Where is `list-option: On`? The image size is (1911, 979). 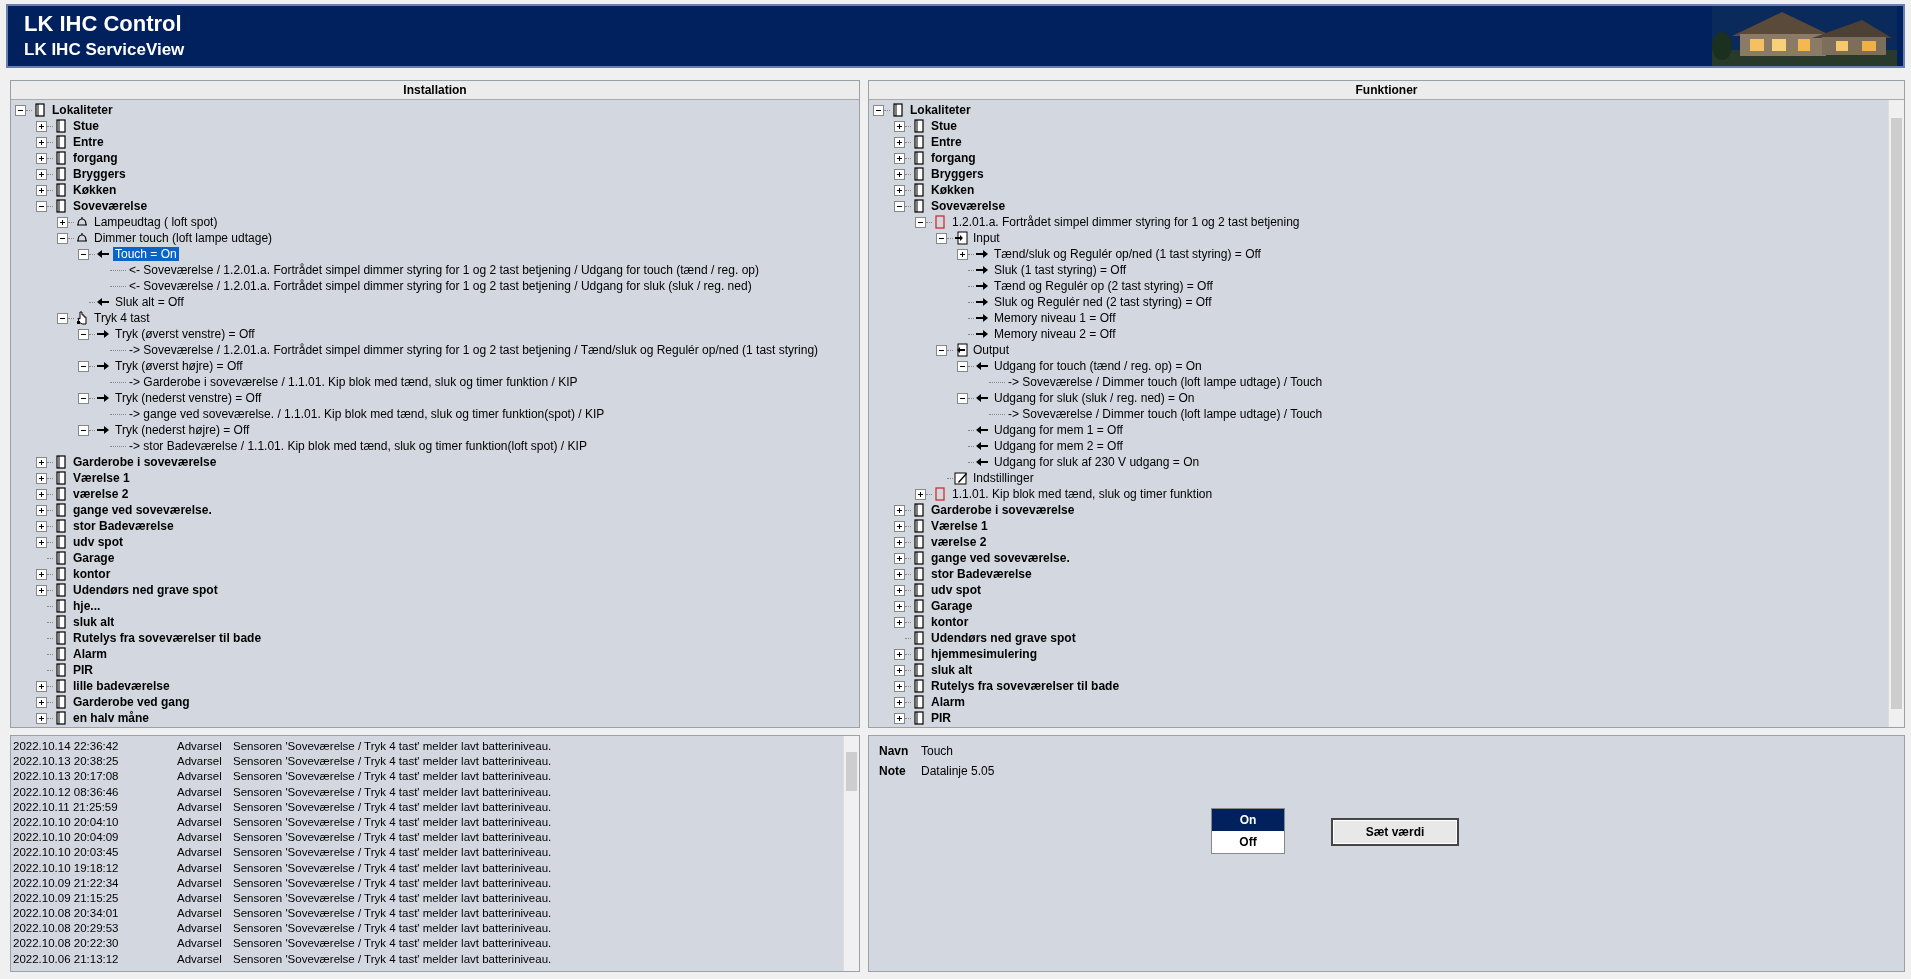
list-option: On is located at coordinates (1248, 820).